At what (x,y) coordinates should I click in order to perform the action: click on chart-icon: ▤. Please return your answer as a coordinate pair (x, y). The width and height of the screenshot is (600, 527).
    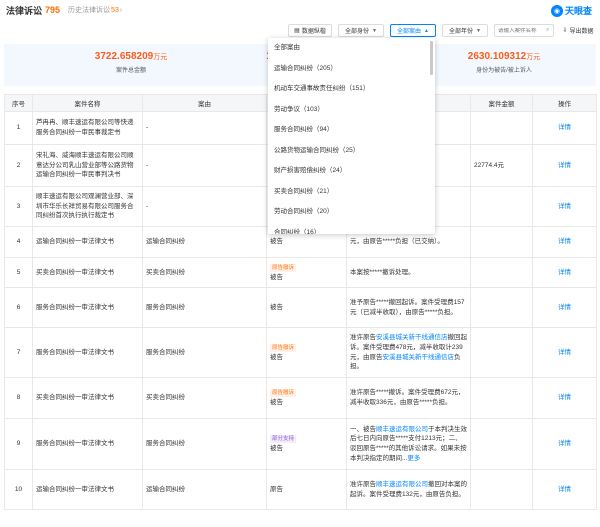
    Looking at the image, I should click on (297, 31).